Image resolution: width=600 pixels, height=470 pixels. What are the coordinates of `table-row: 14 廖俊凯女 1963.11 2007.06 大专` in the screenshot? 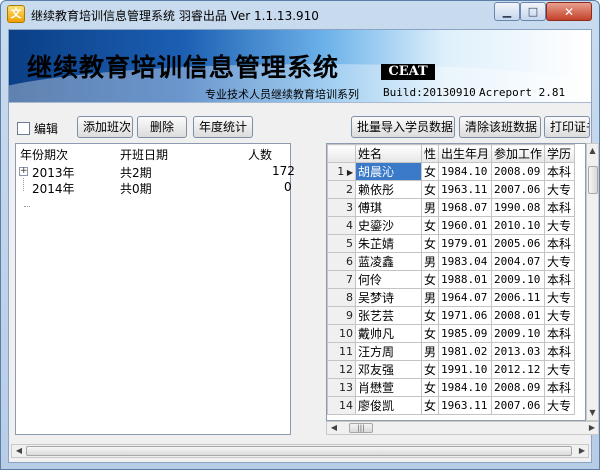 It's located at (451, 405).